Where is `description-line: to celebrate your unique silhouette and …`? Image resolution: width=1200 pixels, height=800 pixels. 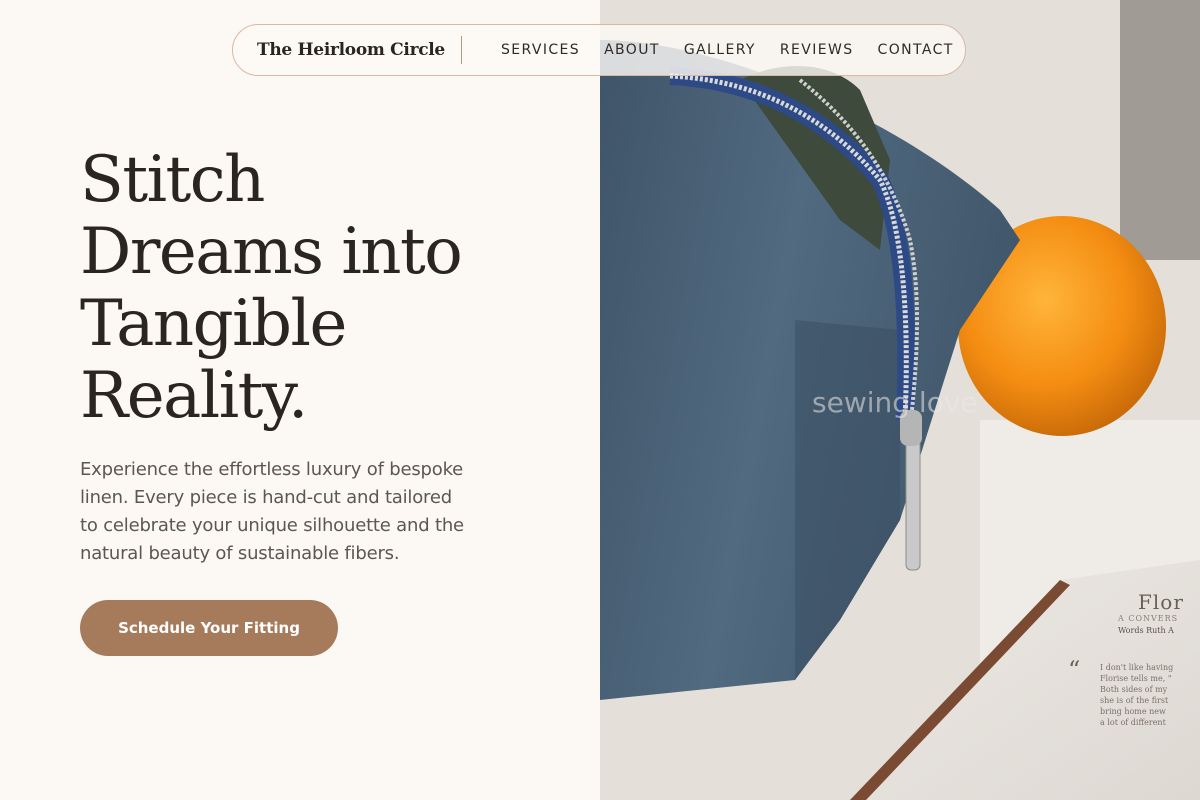
description-line: to celebrate your unique silhouette and … is located at coordinates (272, 525).